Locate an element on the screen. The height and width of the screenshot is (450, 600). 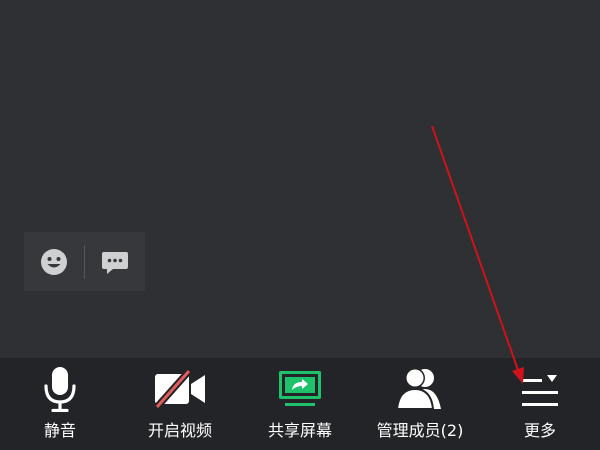
emoji-button is located at coordinates (54, 261).